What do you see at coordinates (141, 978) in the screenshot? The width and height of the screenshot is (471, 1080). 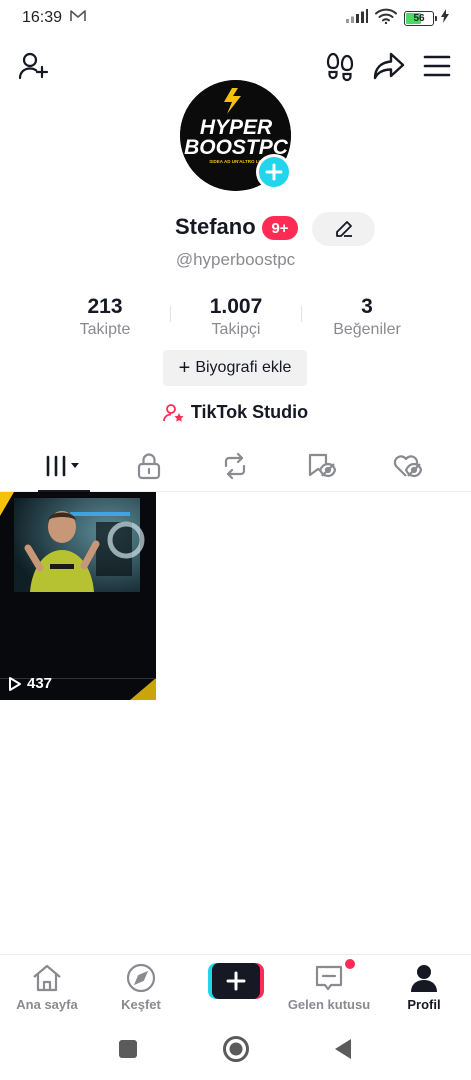 I see `compass-icon` at bounding box center [141, 978].